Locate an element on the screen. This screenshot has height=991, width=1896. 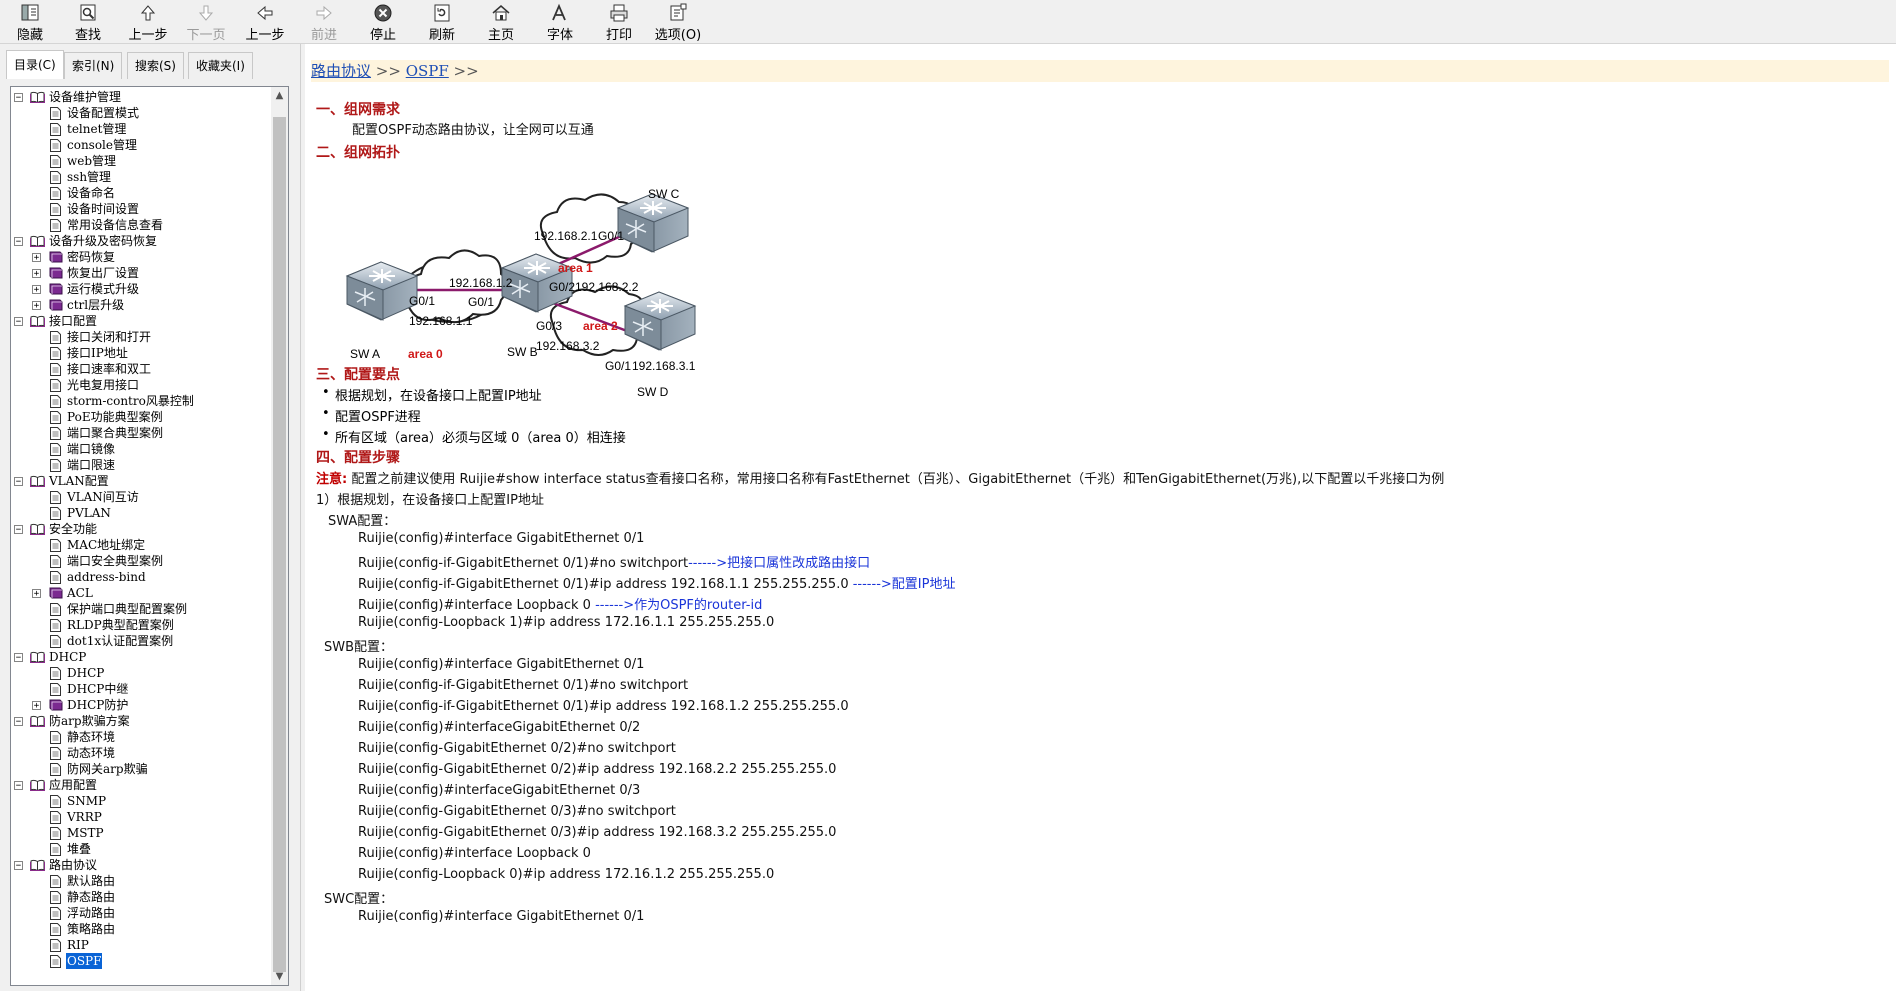
tab-index: 索引(N) is located at coordinates (93, 65).